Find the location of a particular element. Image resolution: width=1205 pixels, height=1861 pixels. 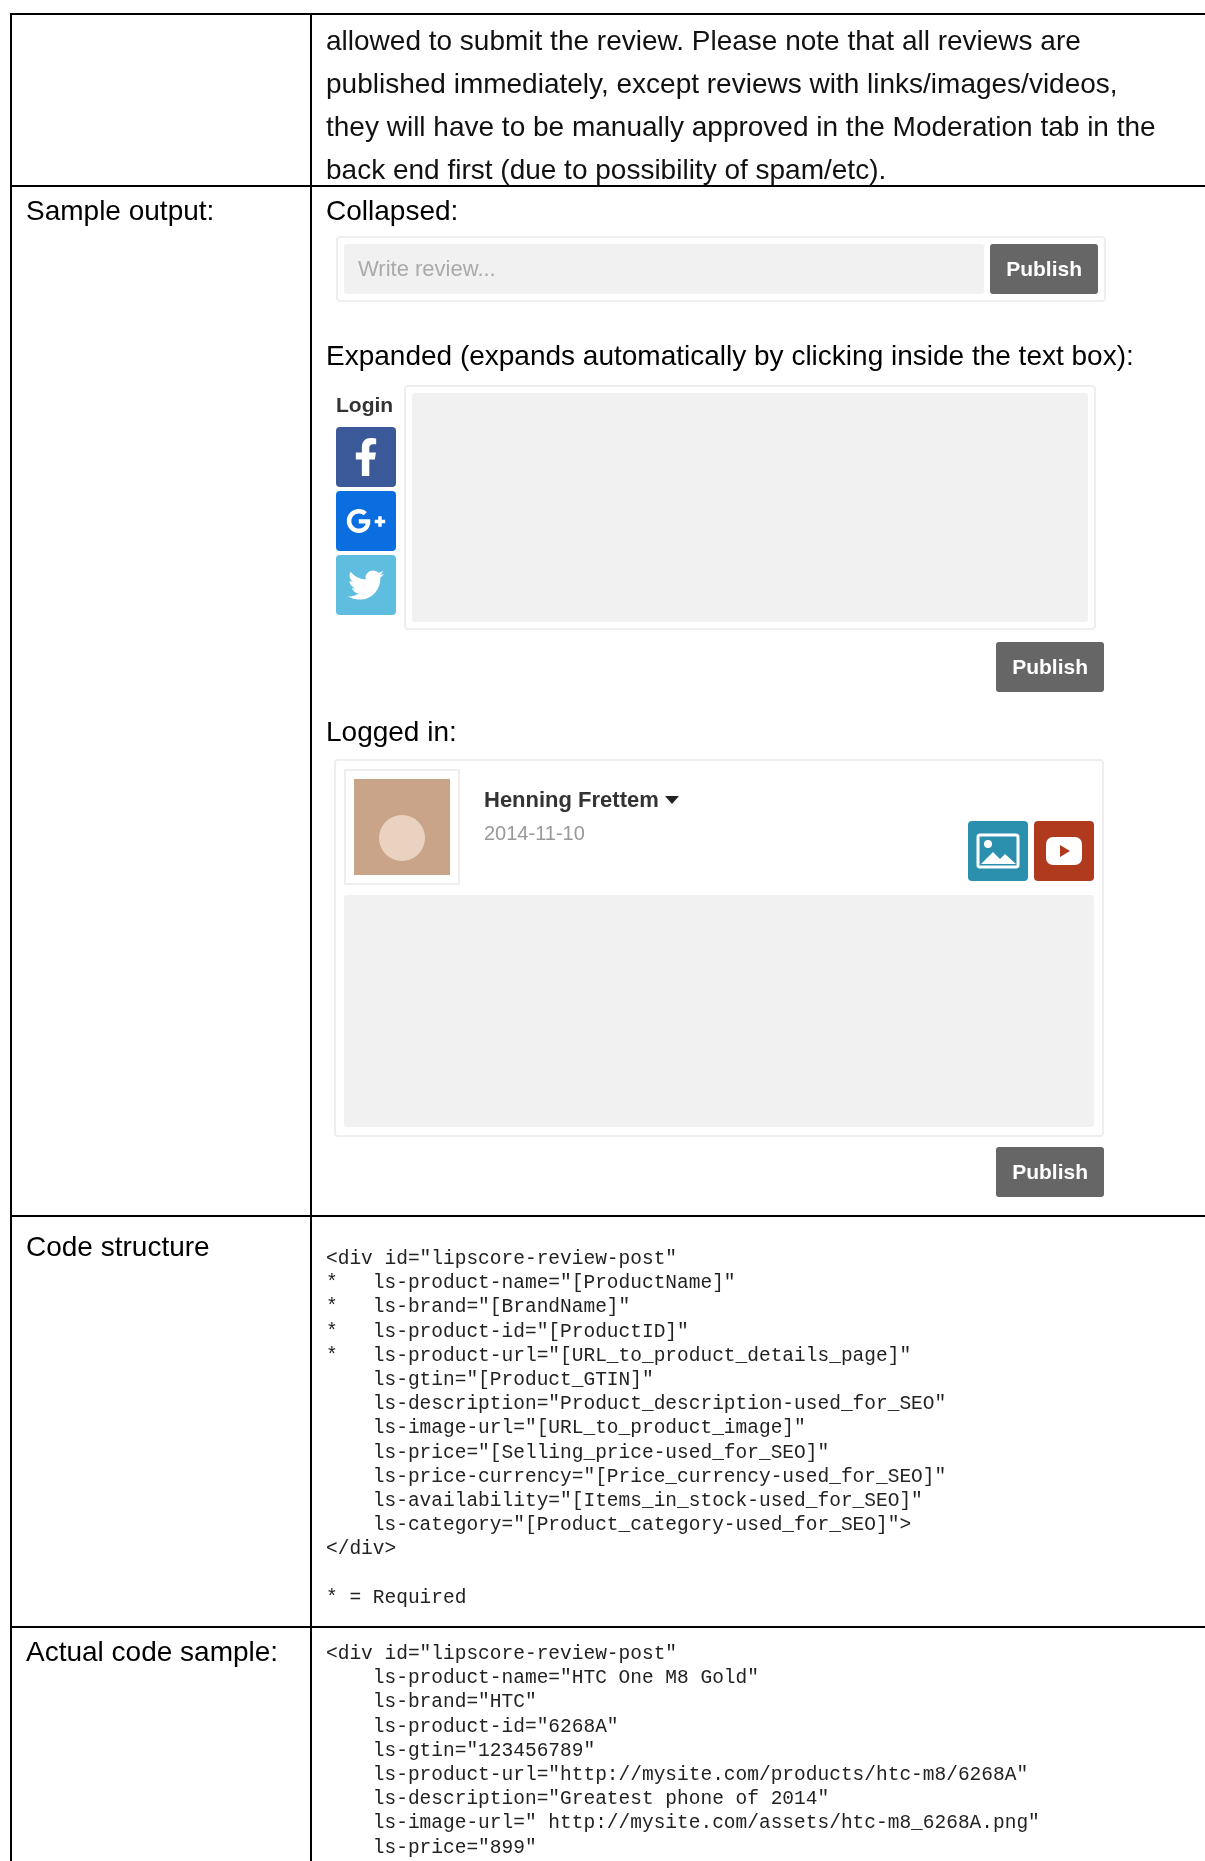

code-text: <div id="lipscore-review-post" ls-product-name="HTC One M8 Gold" ls-brand="HTC" ls-product-id="6268A" ls-gtin="123456789" ls-product-url="http://mysite.com/products/htc-m8/6268A" ls-description="Greatest phone of 2014" ls-image-url=" http://mysite.com/assets/htc-m8_6268A.png" ls-price="899" is located at coordinates (683, 1751).